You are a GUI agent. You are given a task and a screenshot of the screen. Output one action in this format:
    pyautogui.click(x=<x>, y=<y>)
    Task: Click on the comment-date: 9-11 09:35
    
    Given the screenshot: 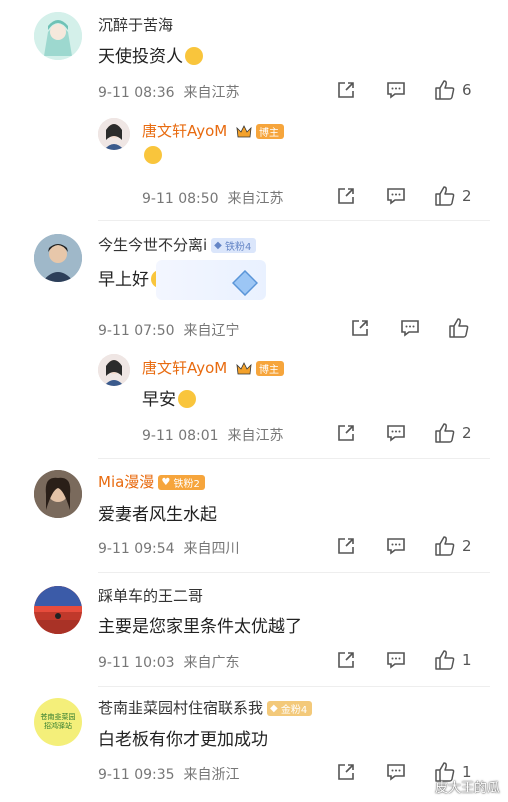 What is the action you would take?
    pyautogui.click(x=136, y=775)
    